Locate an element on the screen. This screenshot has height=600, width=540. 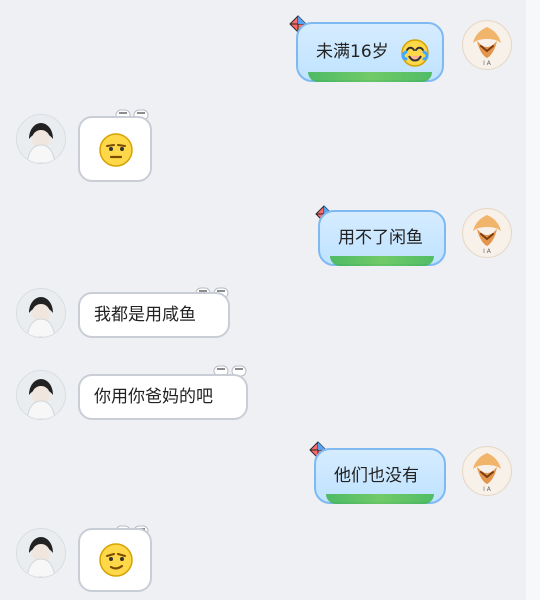
message-bubble: 你用你爸妈的吧 is located at coordinates (163, 397).